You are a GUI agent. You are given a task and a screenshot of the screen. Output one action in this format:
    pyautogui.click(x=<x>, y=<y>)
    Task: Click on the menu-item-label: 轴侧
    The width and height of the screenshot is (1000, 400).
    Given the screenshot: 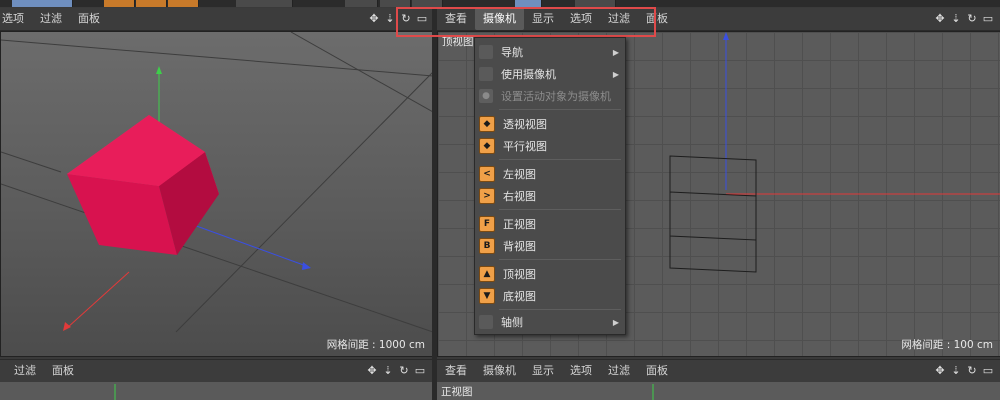 What is the action you would take?
    pyautogui.click(x=512, y=322)
    